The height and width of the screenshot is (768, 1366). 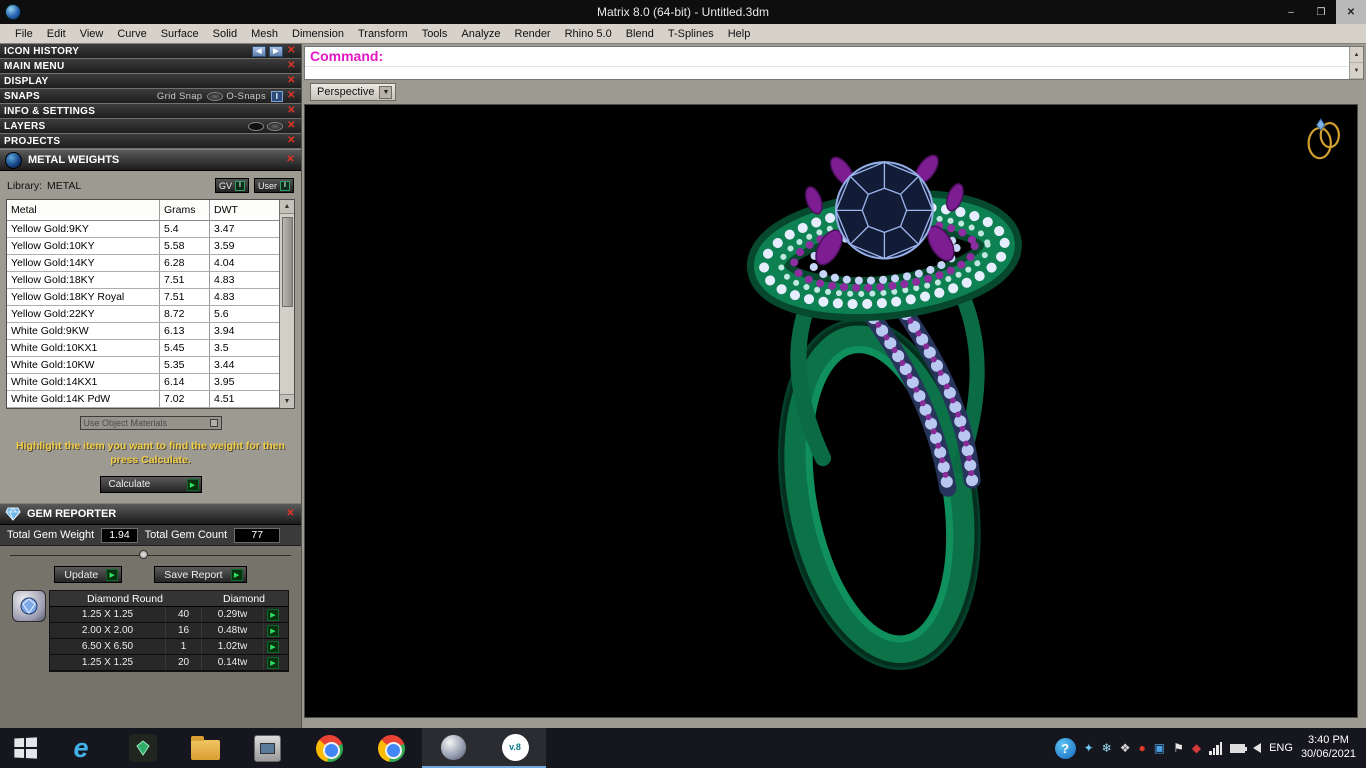 What do you see at coordinates (435, 34) in the screenshot?
I see `menu-tools: Tools` at bounding box center [435, 34].